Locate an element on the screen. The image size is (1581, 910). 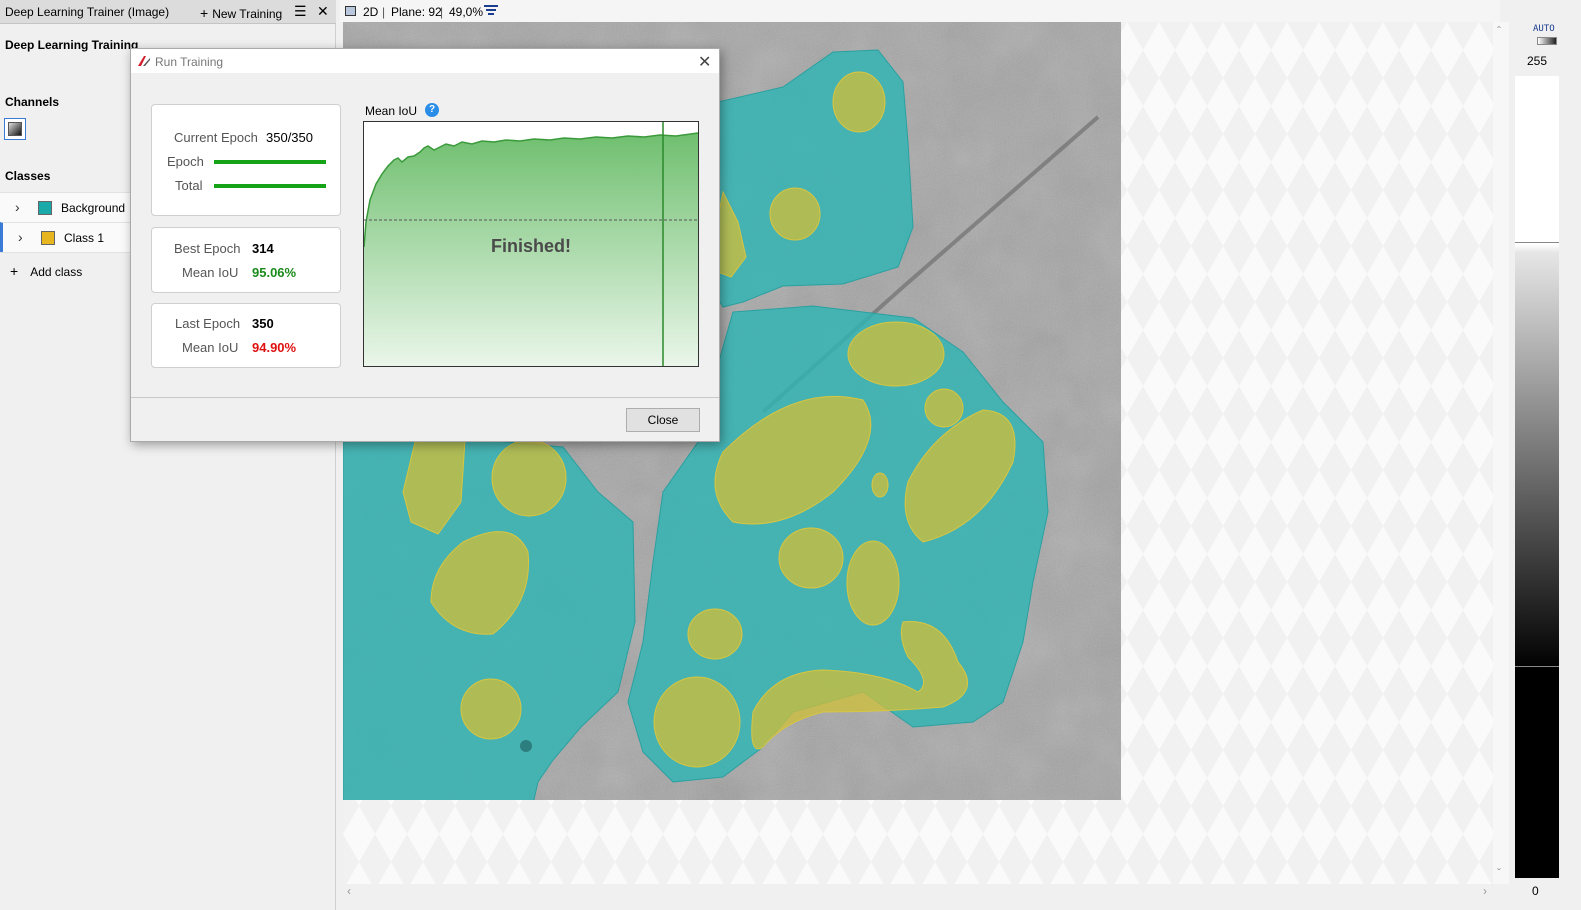
dark-spot is located at coordinates (526, 746).